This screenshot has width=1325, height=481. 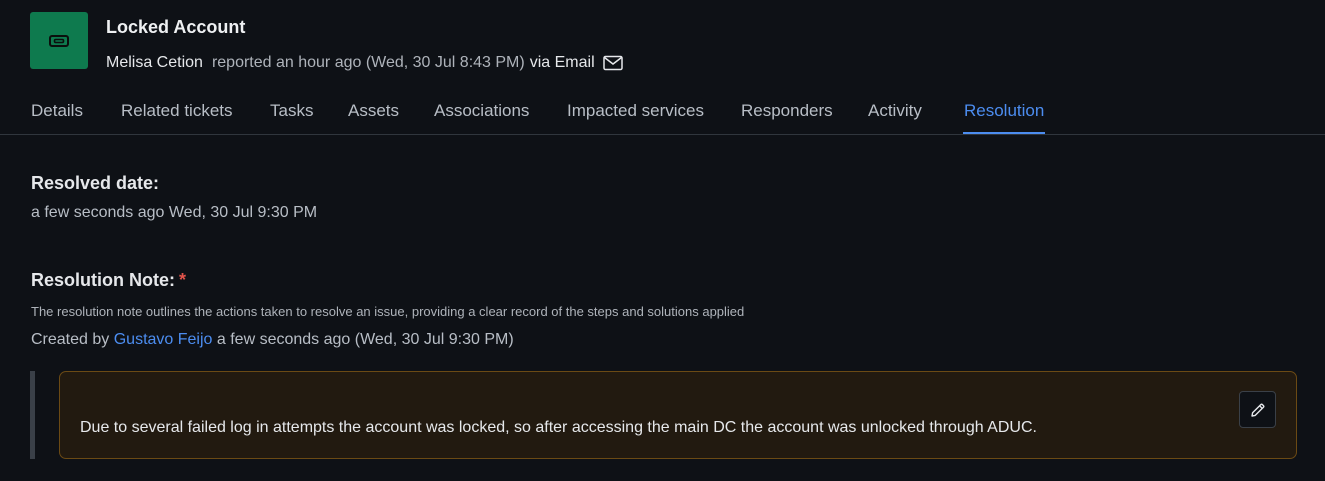 I want to click on ticket-avatar, so click(x=59, y=40).